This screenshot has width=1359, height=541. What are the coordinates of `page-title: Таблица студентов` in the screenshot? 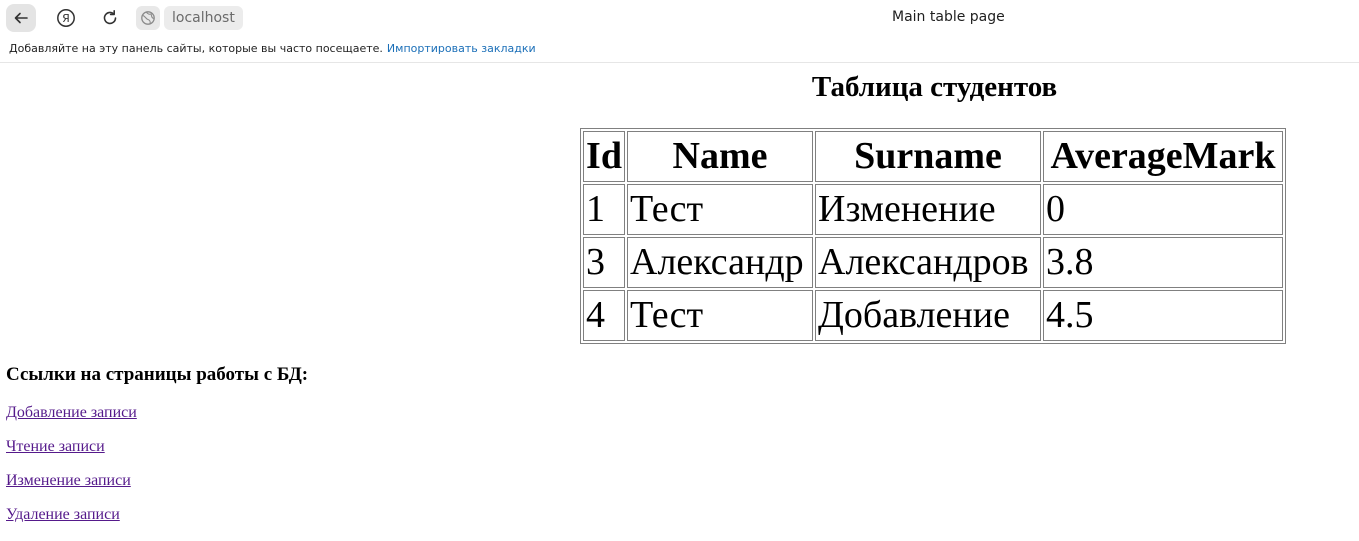 It's located at (934, 87).